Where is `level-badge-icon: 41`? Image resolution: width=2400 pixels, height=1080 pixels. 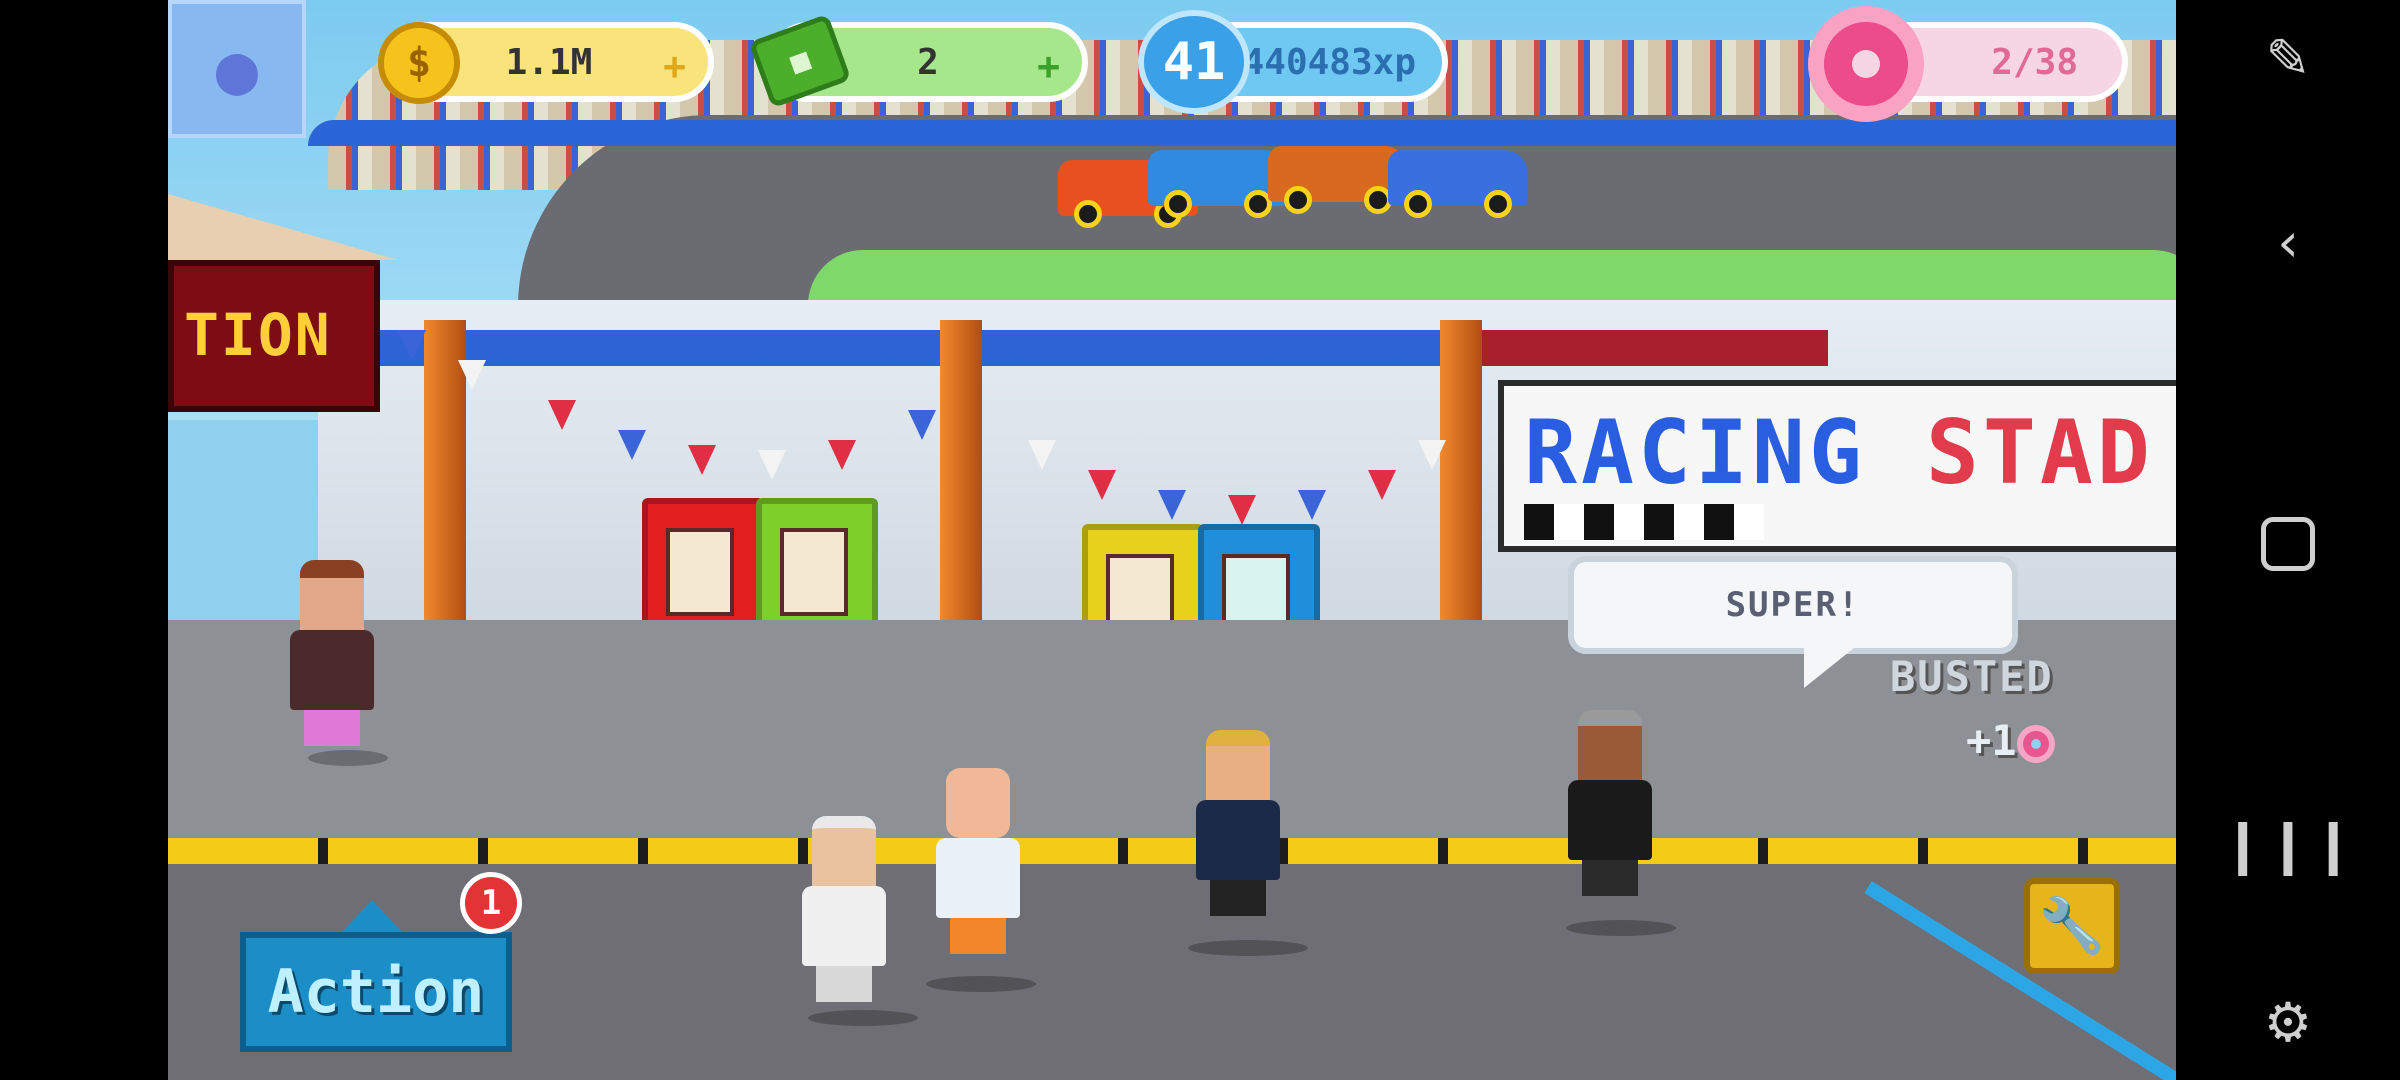
level-badge-icon: 41 is located at coordinates (1194, 62).